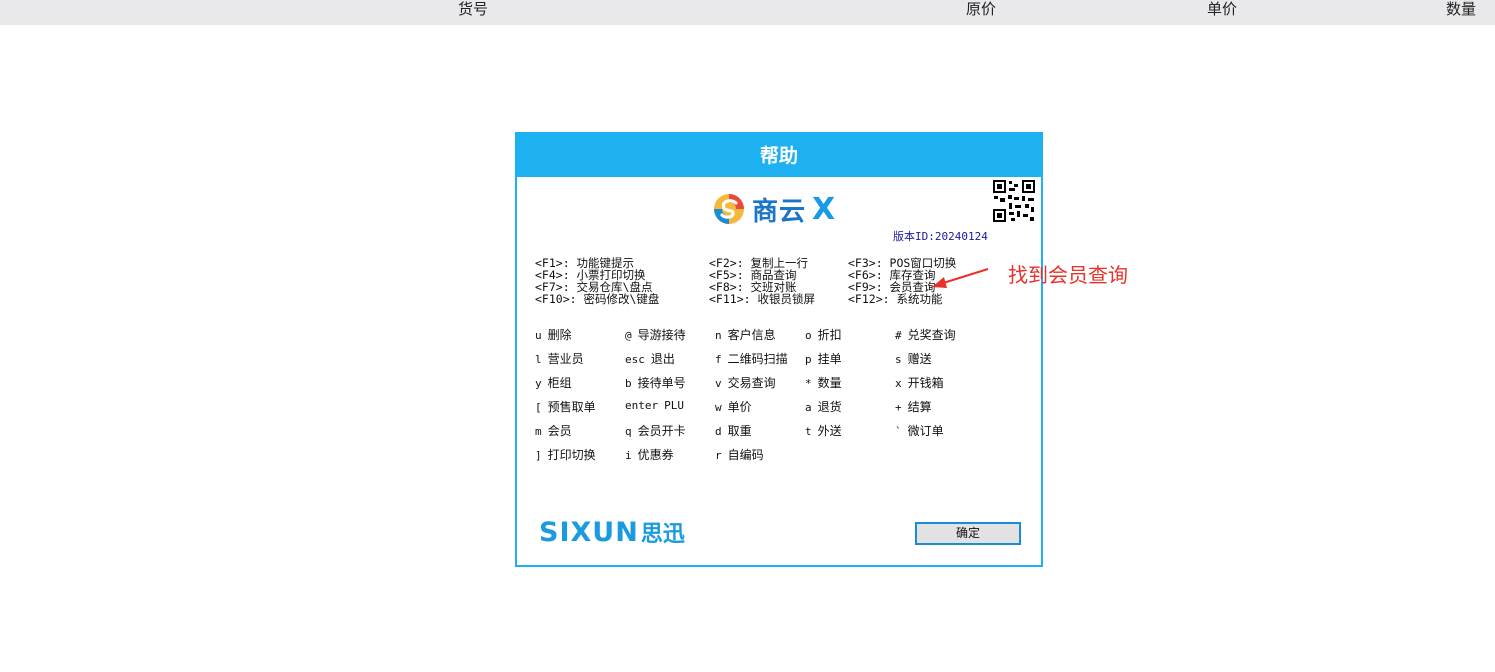 This screenshot has height=672, width=1495. What do you see at coordinates (597, 299) in the screenshot?
I see `fkey-f10: <F10>: 密码修改\键盘` at bounding box center [597, 299].